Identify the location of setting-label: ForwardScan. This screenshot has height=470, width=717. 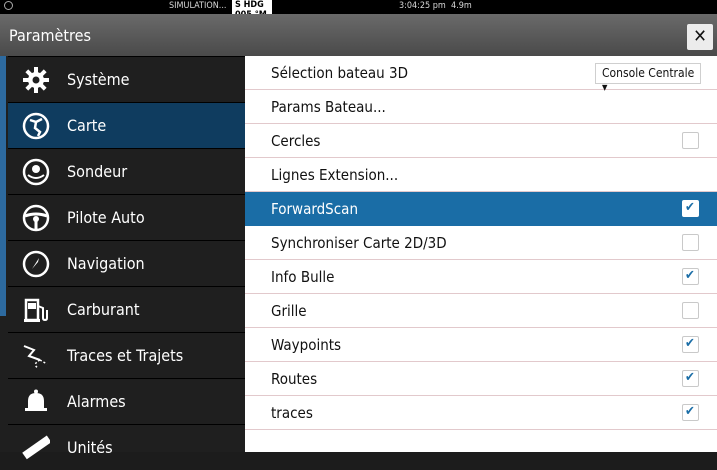
(314, 209).